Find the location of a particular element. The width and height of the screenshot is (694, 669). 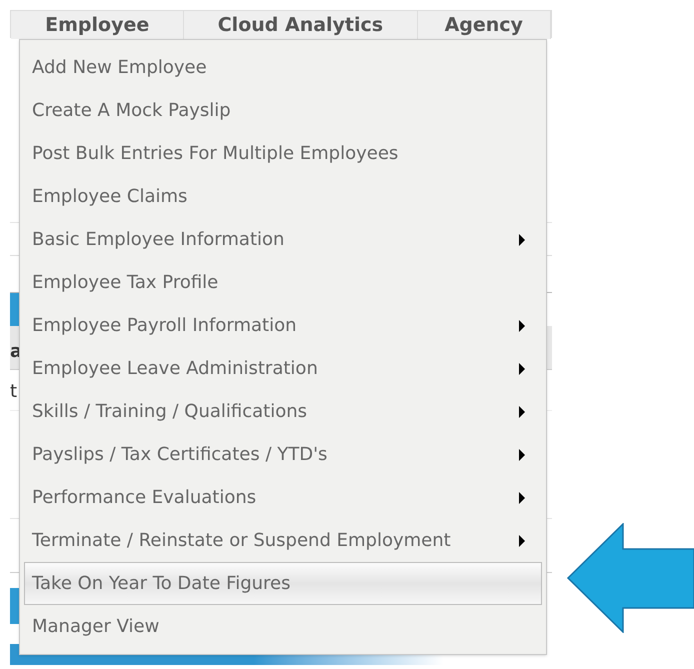

menu-item: Add New Employee is located at coordinates (283, 67).